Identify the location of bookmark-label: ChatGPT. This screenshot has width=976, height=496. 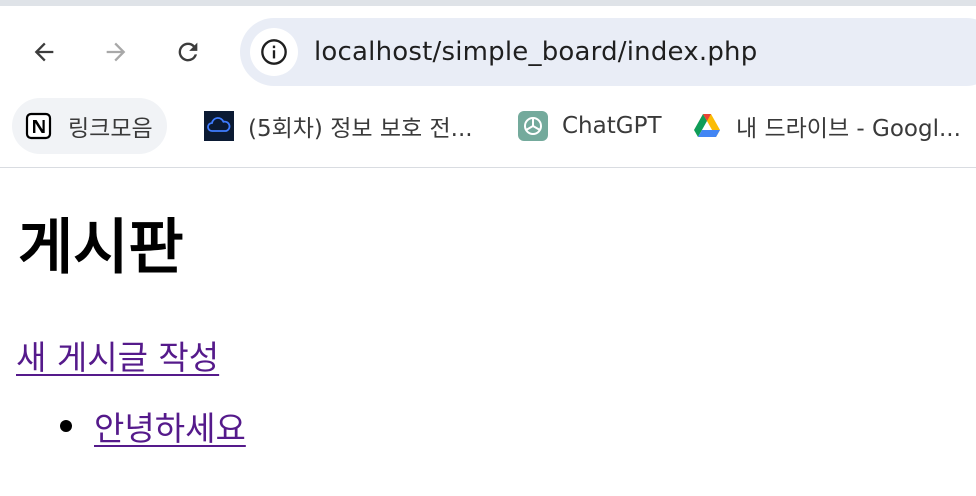
(612, 126).